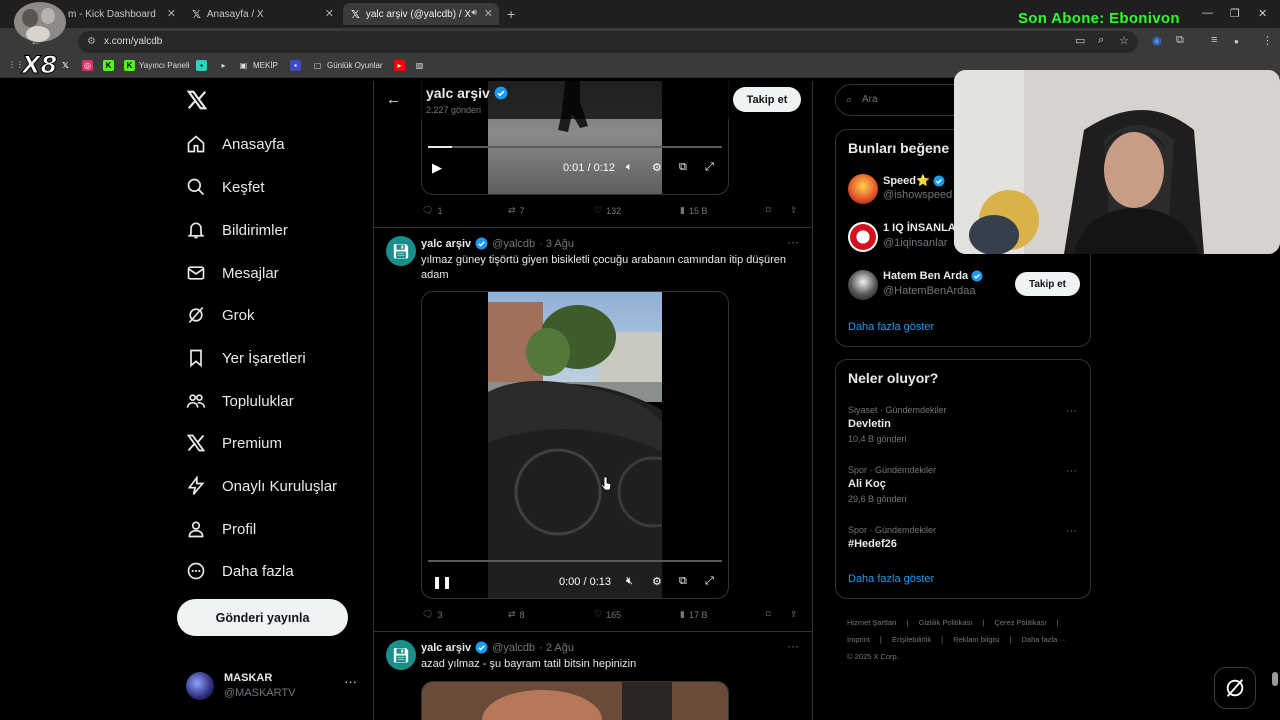  I want to click on play-icon: ▶, so click(437, 168).